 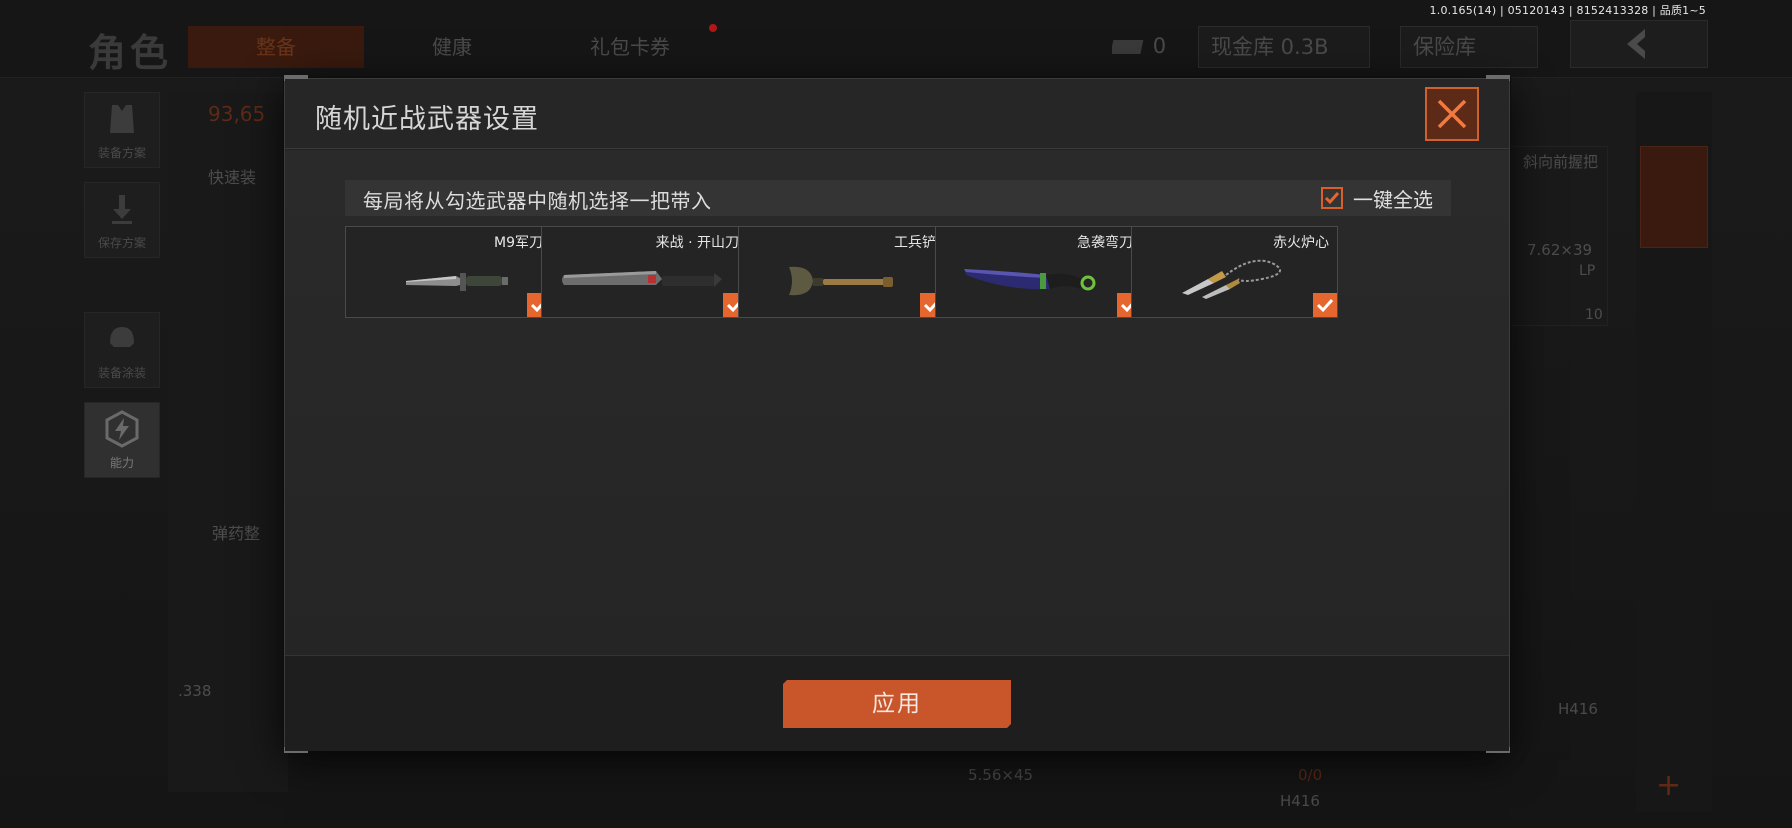 I want to click on select-all-checkbox, so click(x=1332, y=198).